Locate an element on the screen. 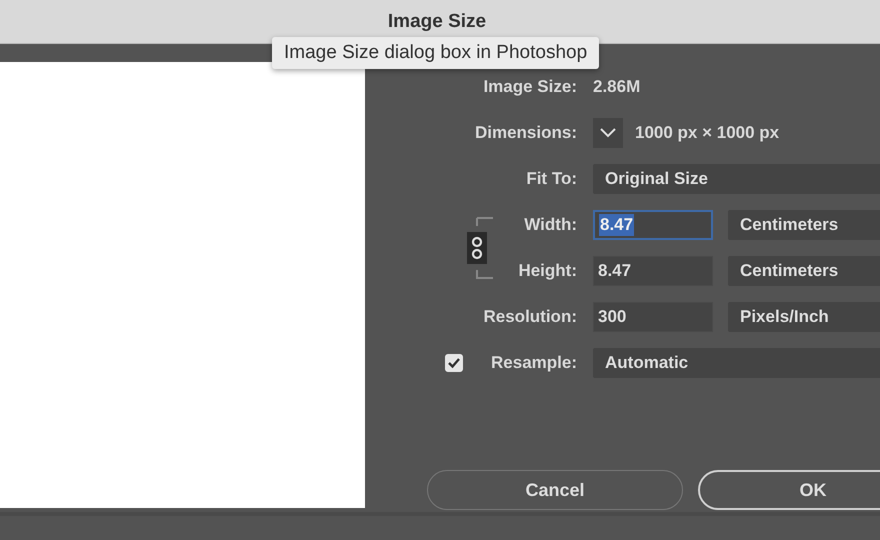 This screenshot has height=540, width=880. dimensions-menu-button is located at coordinates (608, 133).